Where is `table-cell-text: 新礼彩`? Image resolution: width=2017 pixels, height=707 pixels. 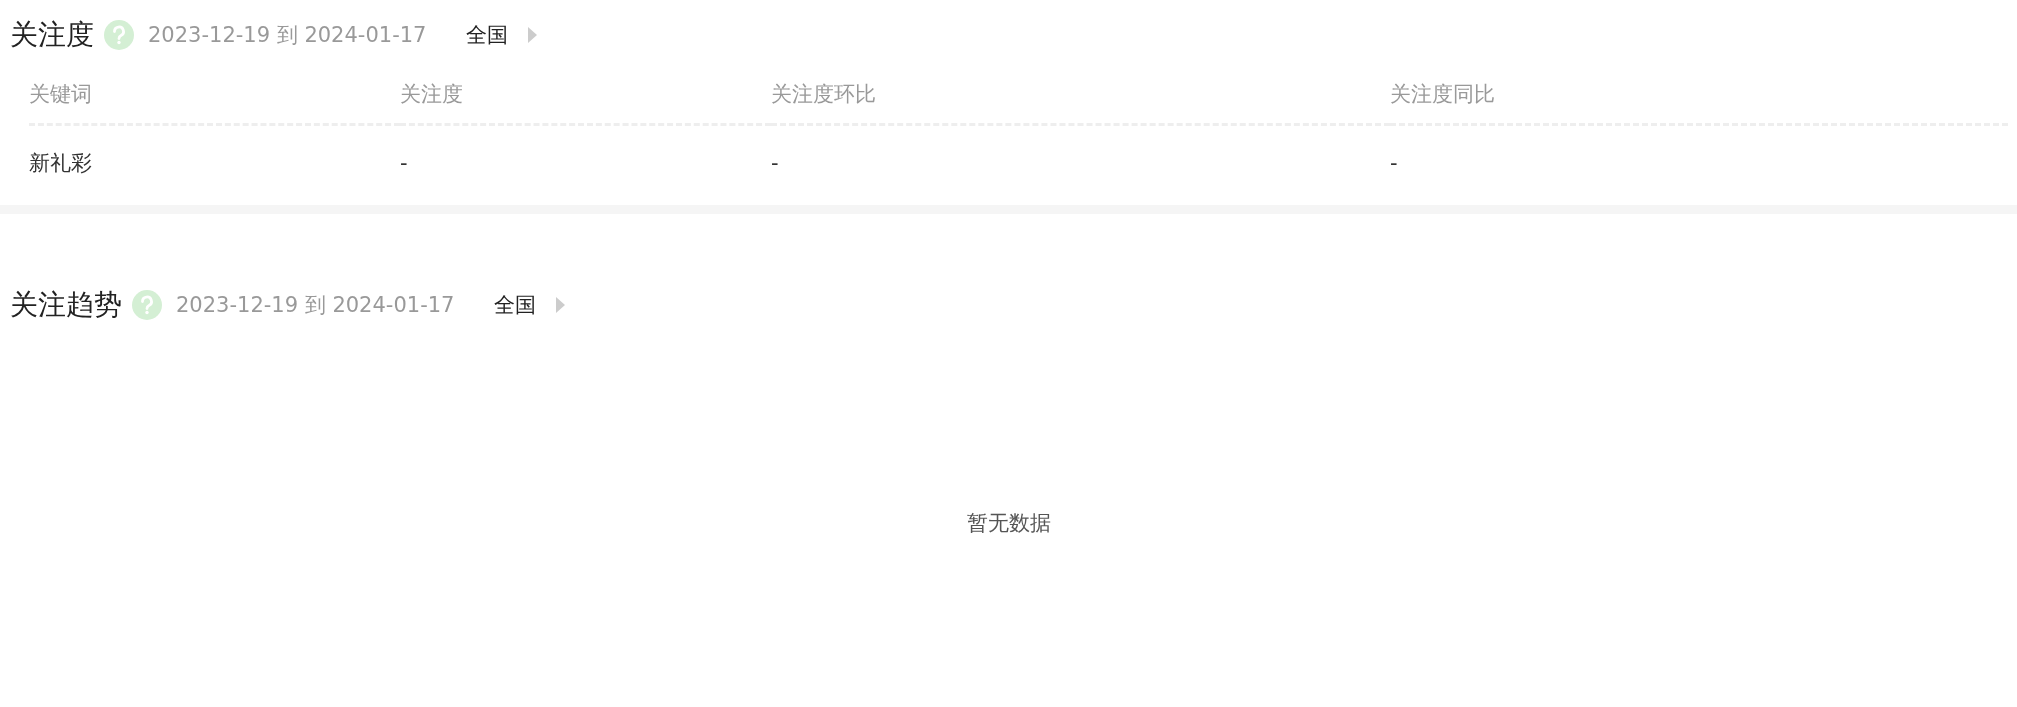 table-cell-text: 新礼彩 is located at coordinates (61, 163).